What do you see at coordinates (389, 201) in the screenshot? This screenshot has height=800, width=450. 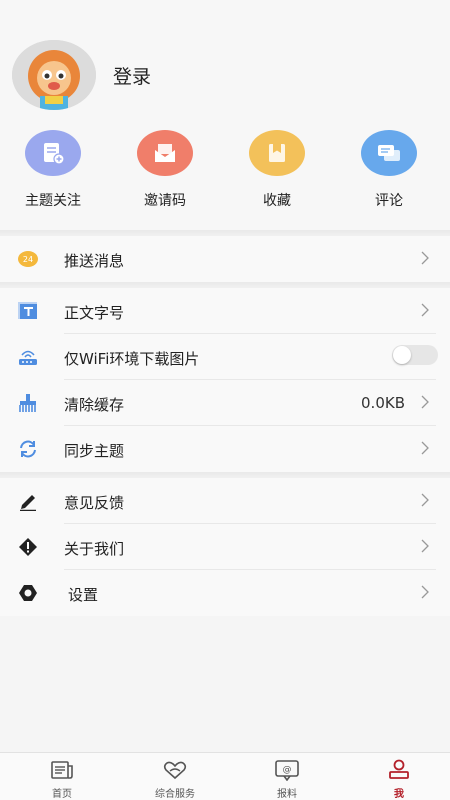 I see `quick-action-label: 评论` at bounding box center [389, 201].